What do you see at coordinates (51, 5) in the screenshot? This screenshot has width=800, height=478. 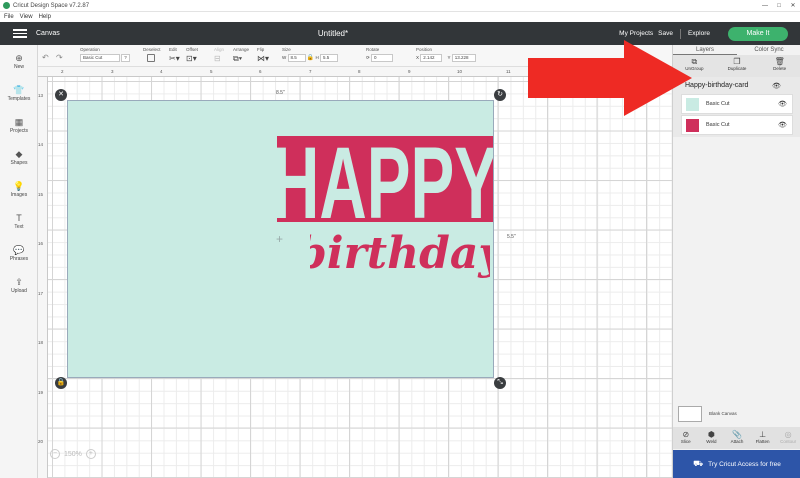 I see `window-title: Cricut Design Space v7.2.87` at bounding box center [51, 5].